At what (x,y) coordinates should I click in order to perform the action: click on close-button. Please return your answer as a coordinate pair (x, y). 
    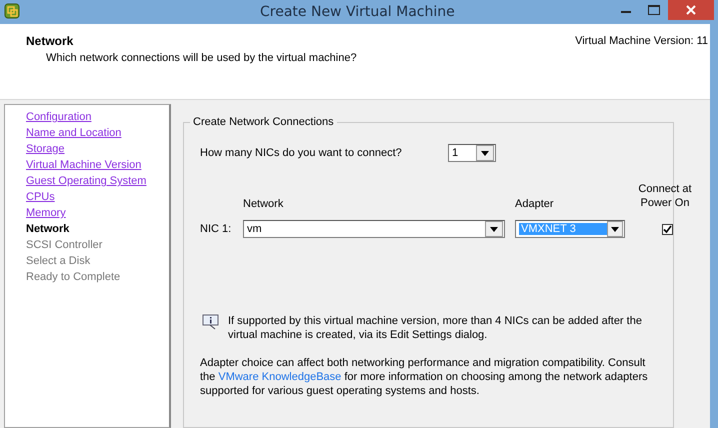
    Looking at the image, I should click on (691, 10).